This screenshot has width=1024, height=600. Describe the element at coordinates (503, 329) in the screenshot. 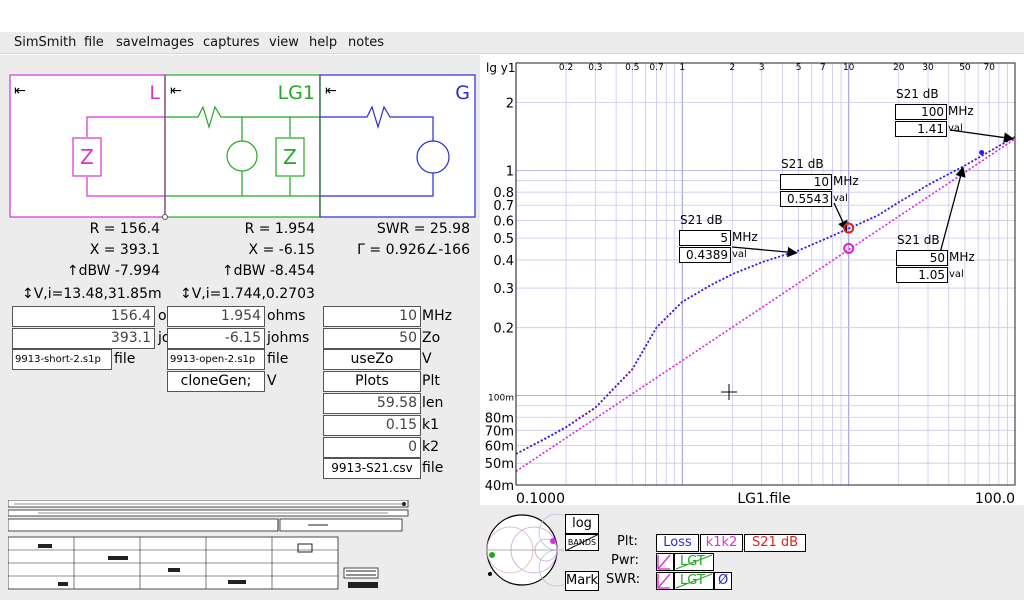

I see `y-tick-label: 0.2` at that location.